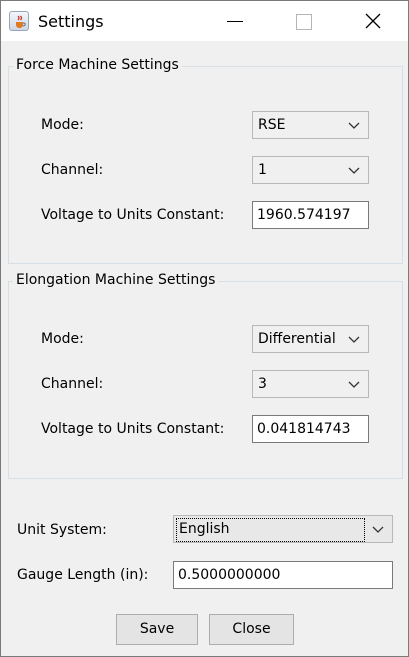 The height and width of the screenshot is (657, 409). Describe the element at coordinates (97, 65) in the screenshot. I see `force-settings-legend: Force Machine Settings` at that location.